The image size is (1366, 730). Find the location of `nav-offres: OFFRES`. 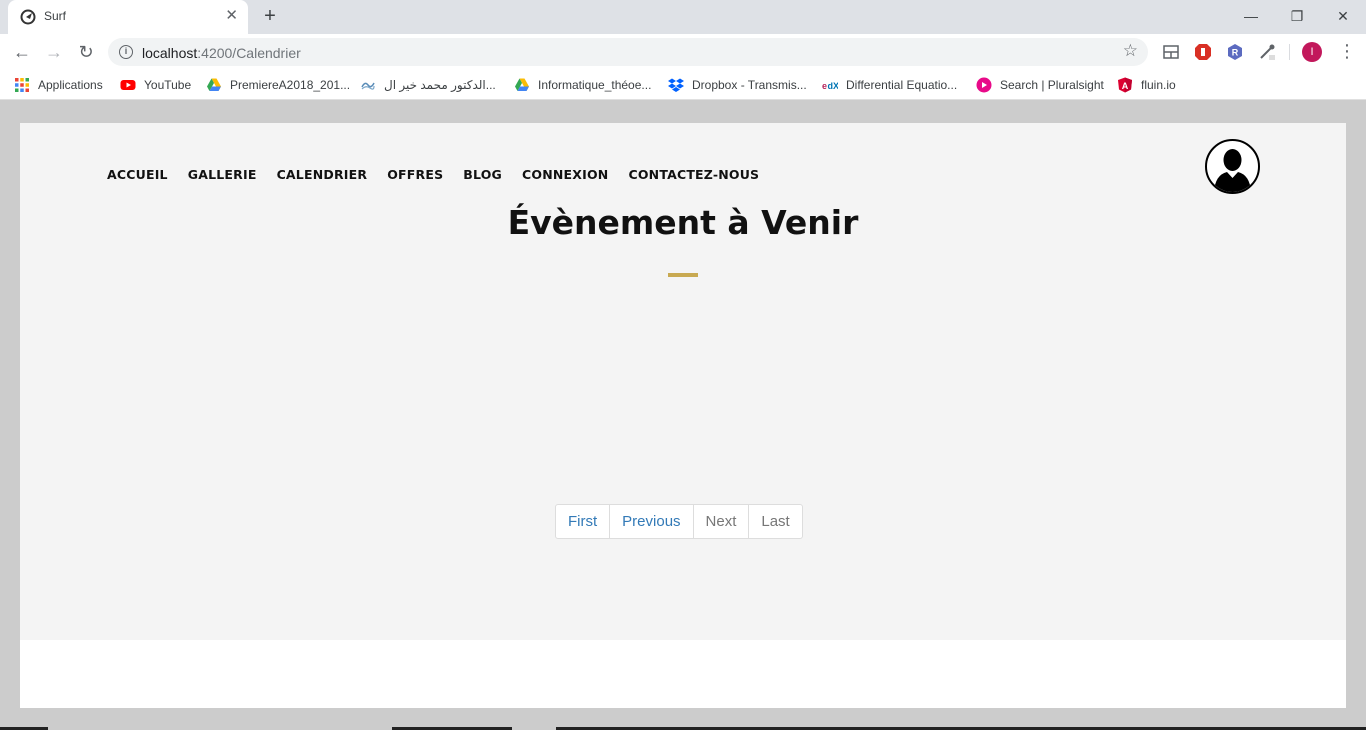

nav-offres: OFFRES is located at coordinates (415, 174).